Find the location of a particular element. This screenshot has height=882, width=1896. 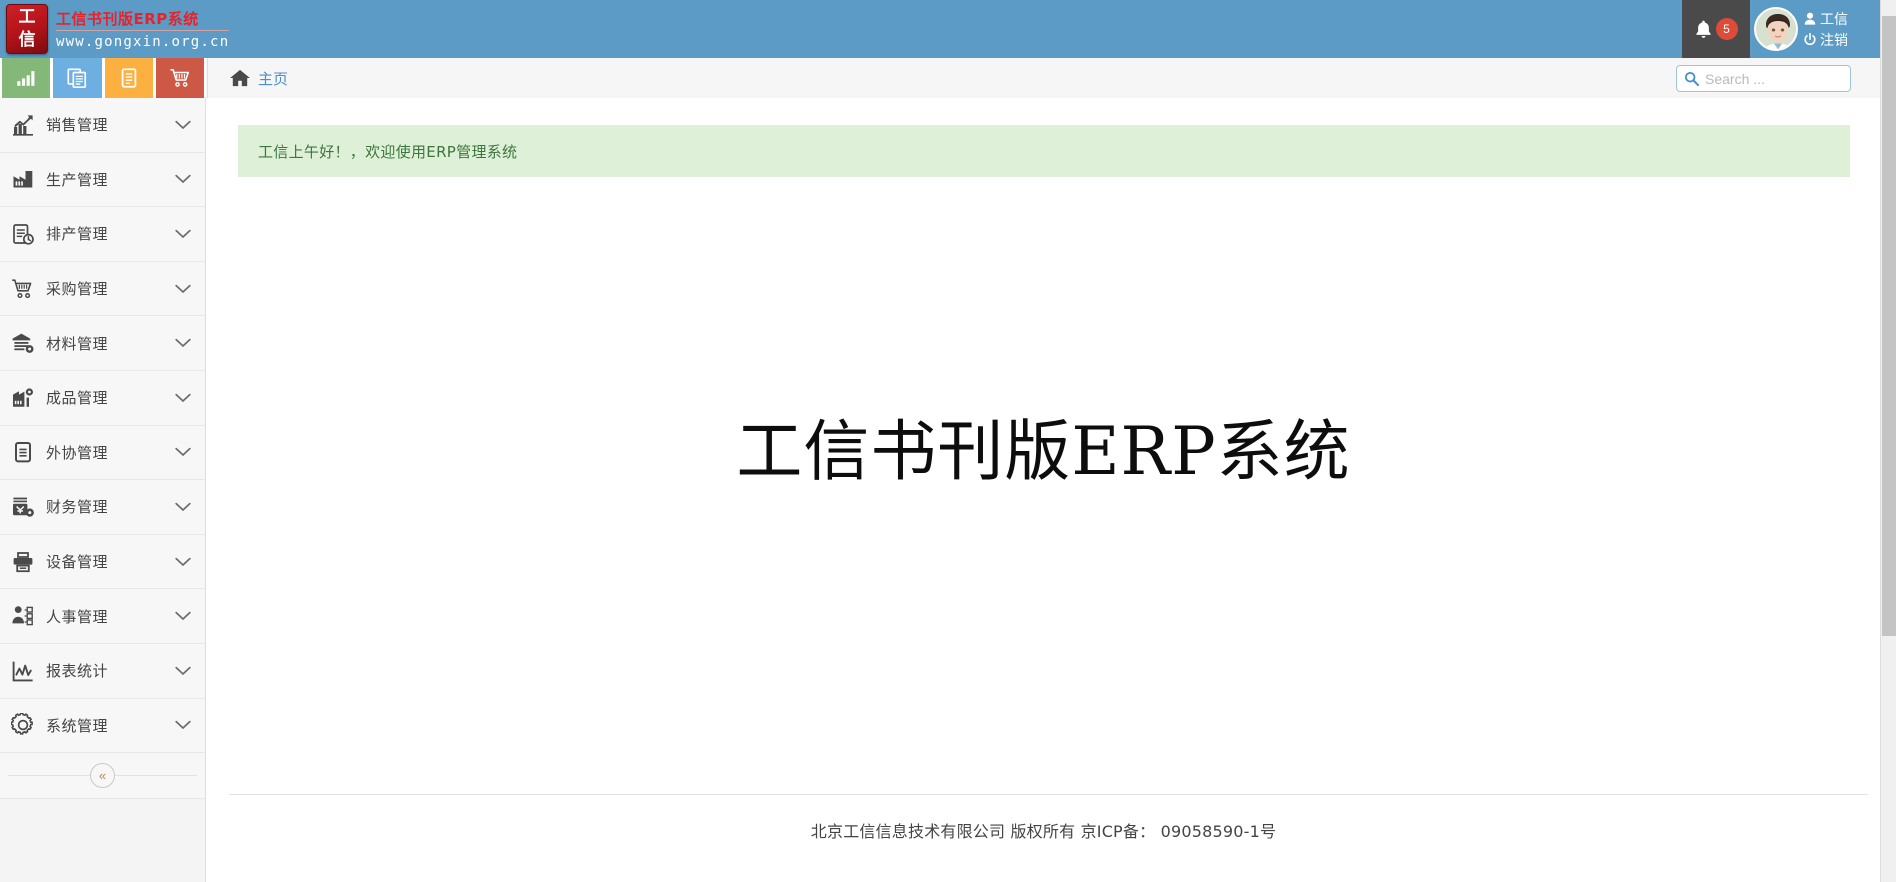

sidebar-item-system: 系统管理 is located at coordinates (102, 726).